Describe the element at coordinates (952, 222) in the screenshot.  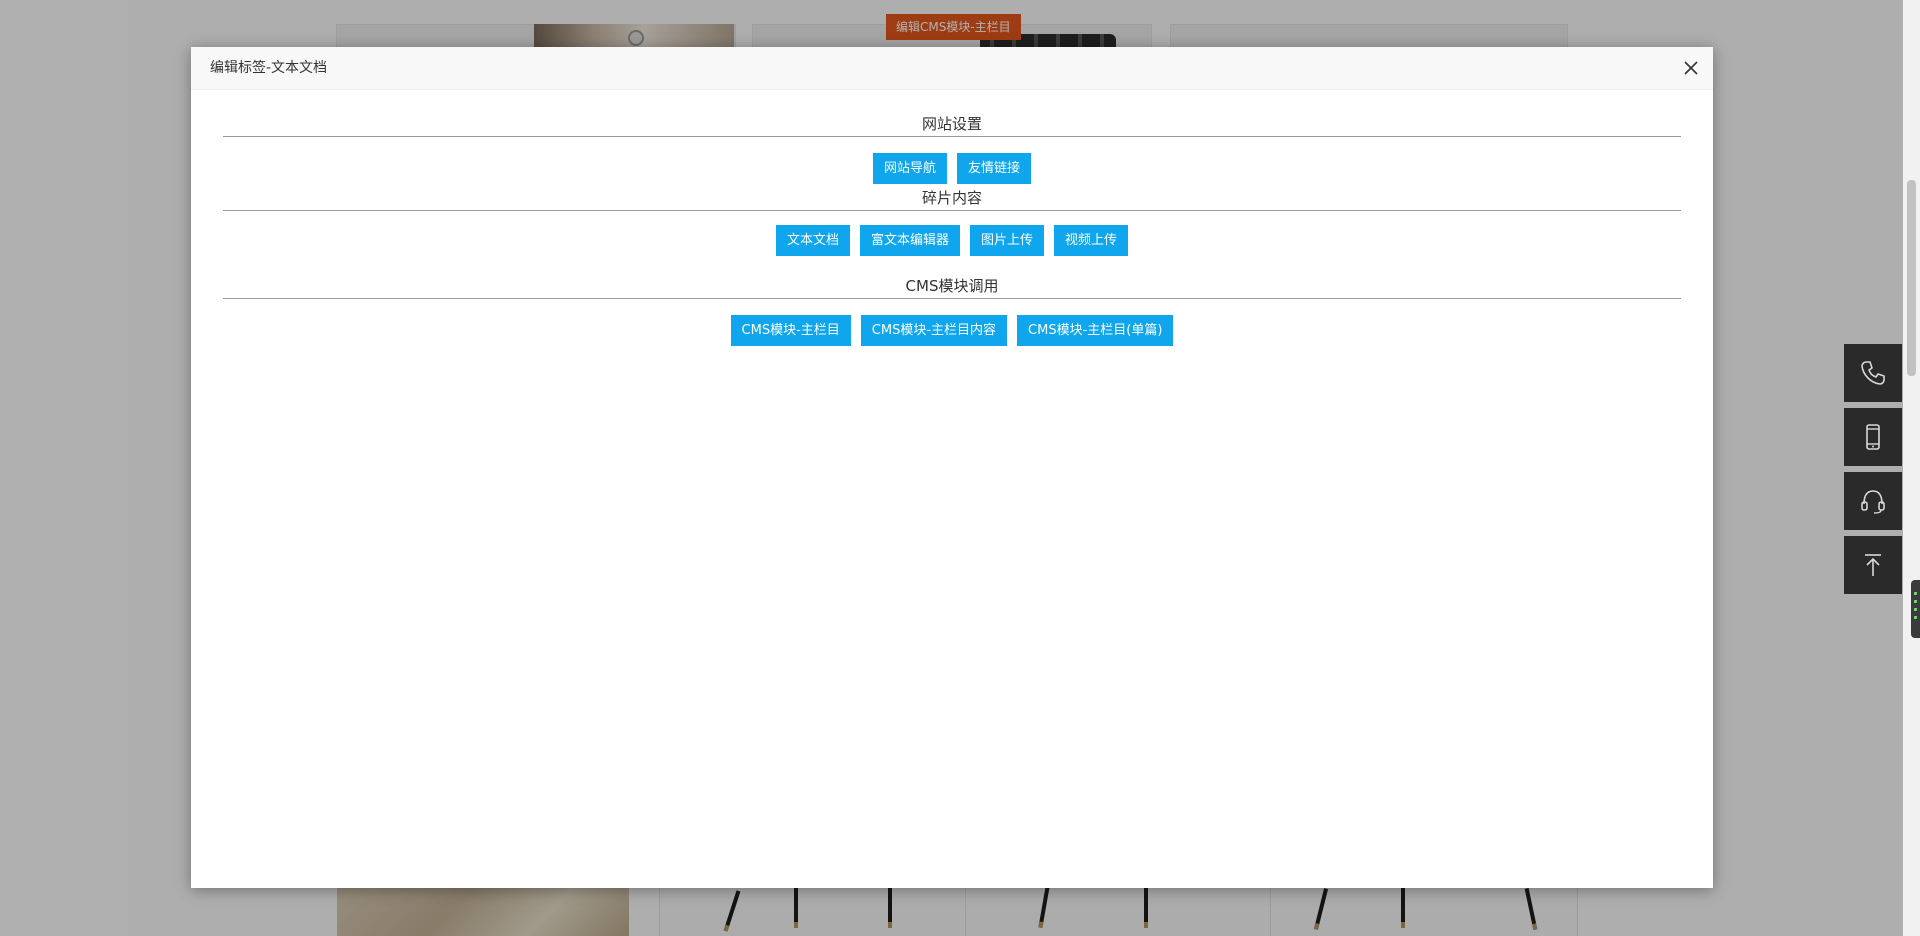
I see `section-fragment-content: 碎片内容 文本文档 富文本编辑器 图片上传 视频上传` at that location.